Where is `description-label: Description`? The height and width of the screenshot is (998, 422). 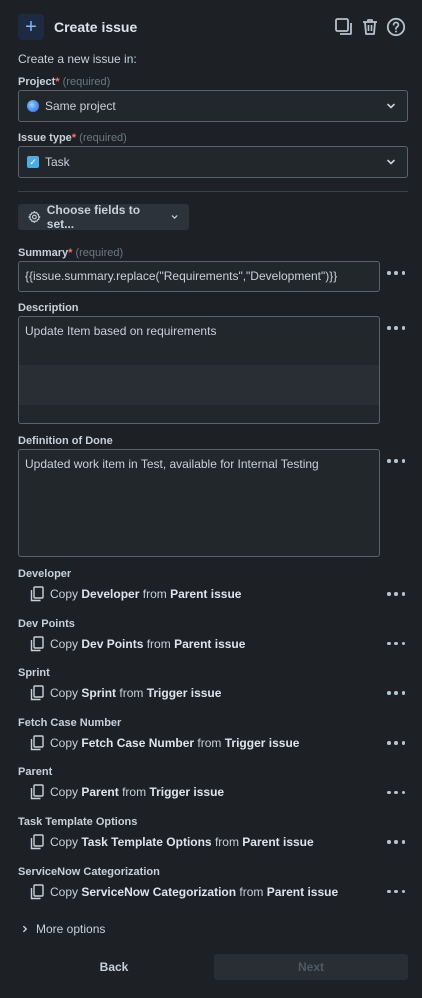 description-label: Description is located at coordinates (48, 308).